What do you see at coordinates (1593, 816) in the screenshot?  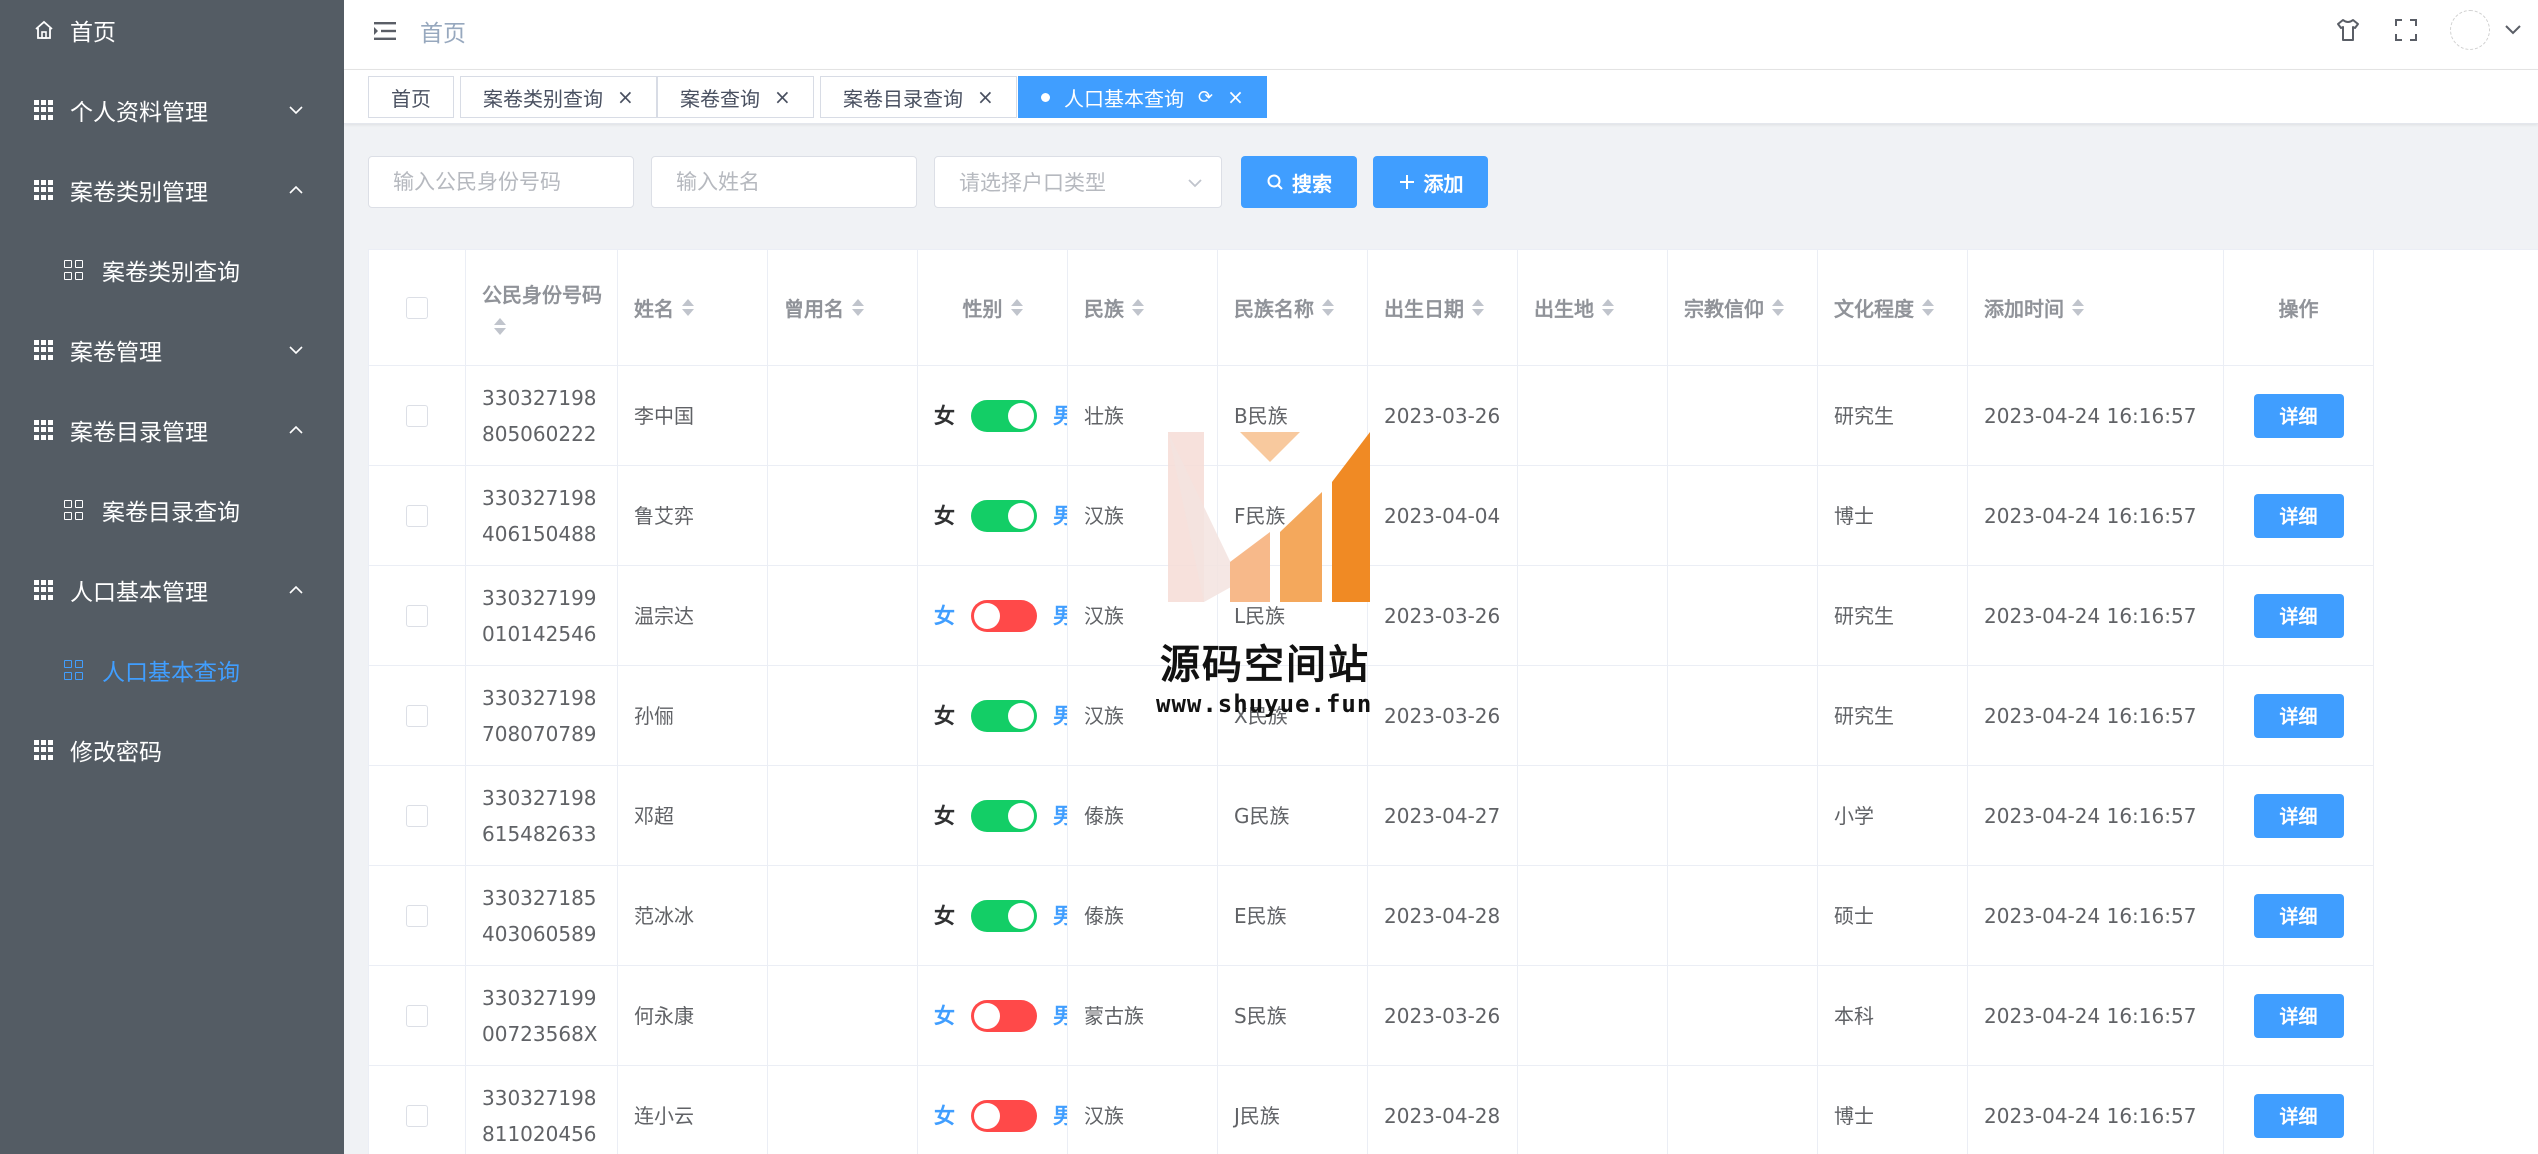 I see `cell-birthplace` at bounding box center [1593, 816].